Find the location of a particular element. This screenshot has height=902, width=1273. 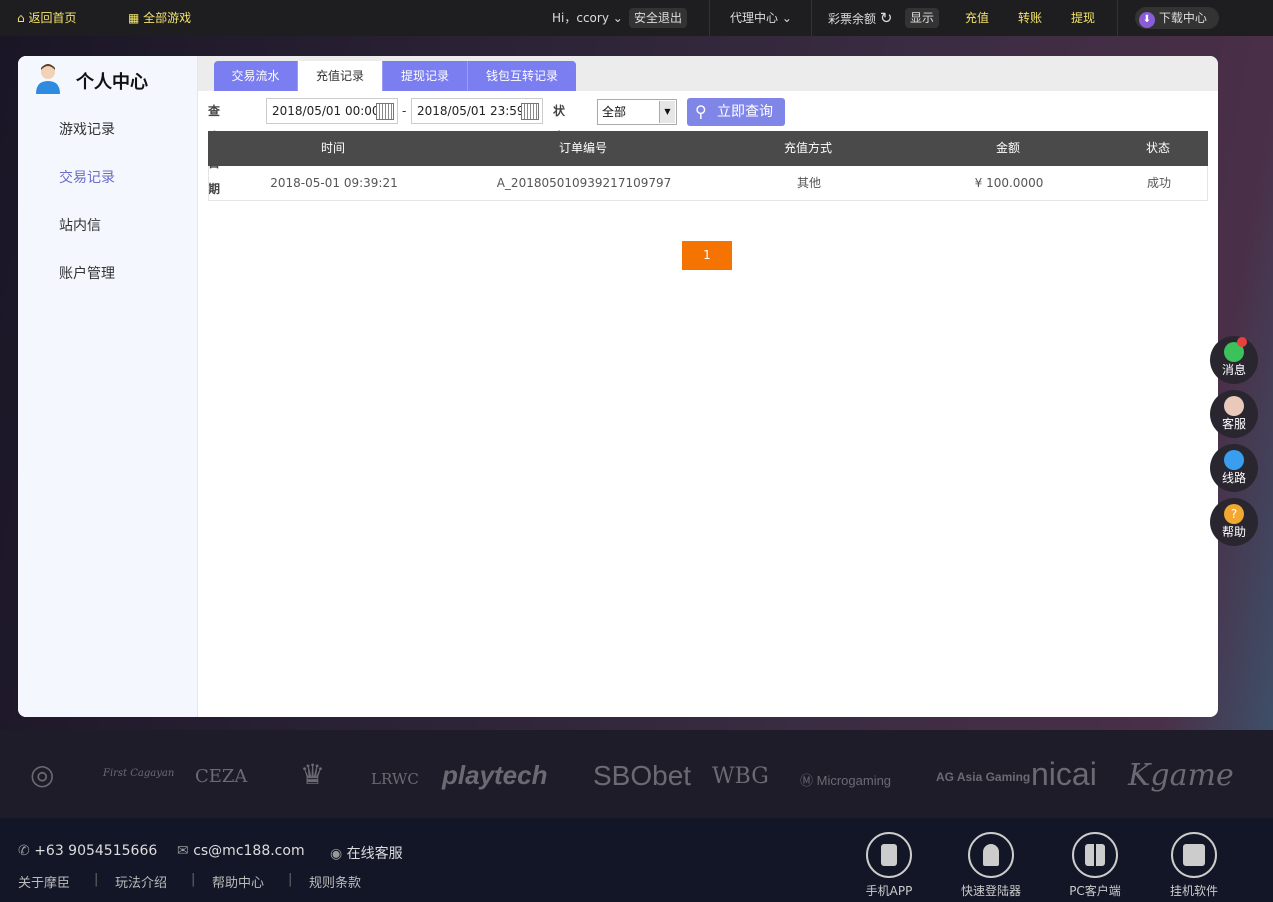

windows-icon is located at coordinates (1095, 855).